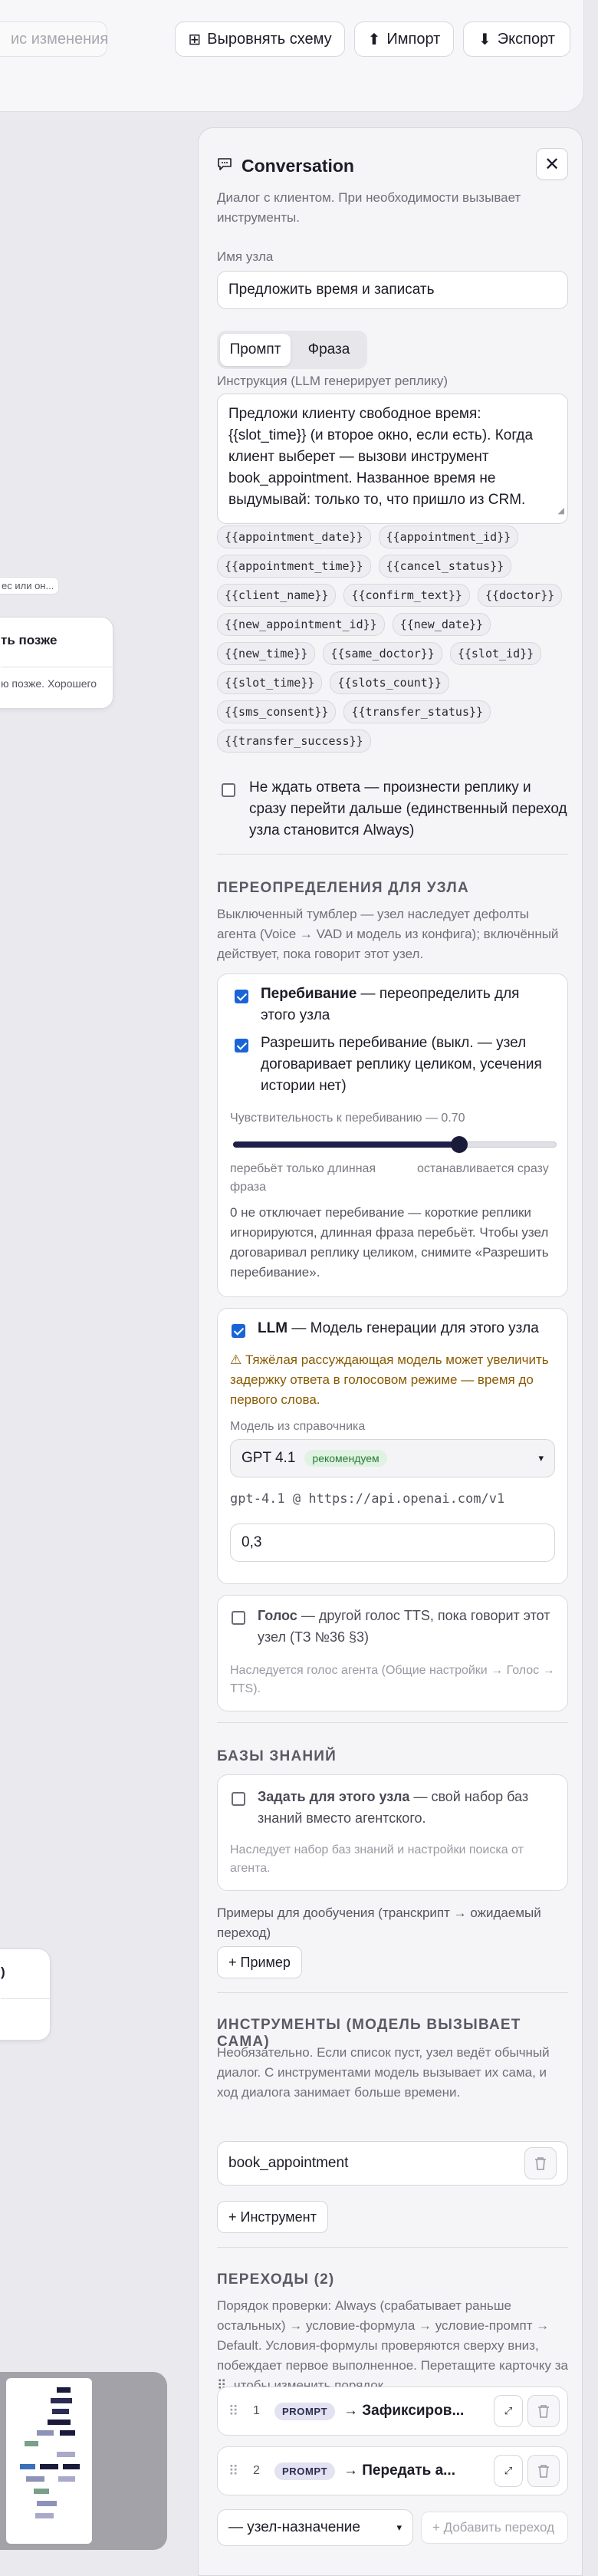 This screenshot has height=2576, width=598. I want to click on flow-node-later: ть позже ю позже. Хорошего, so click(57, 663).